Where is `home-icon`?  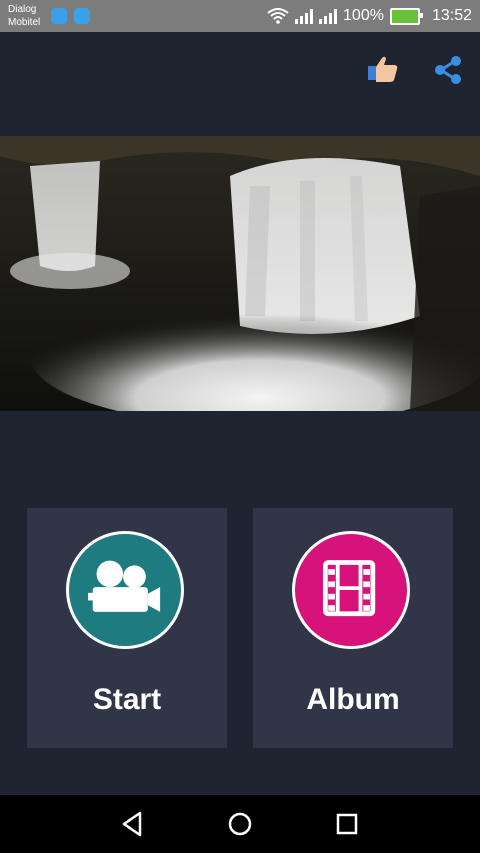 home-icon is located at coordinates (240, 824).